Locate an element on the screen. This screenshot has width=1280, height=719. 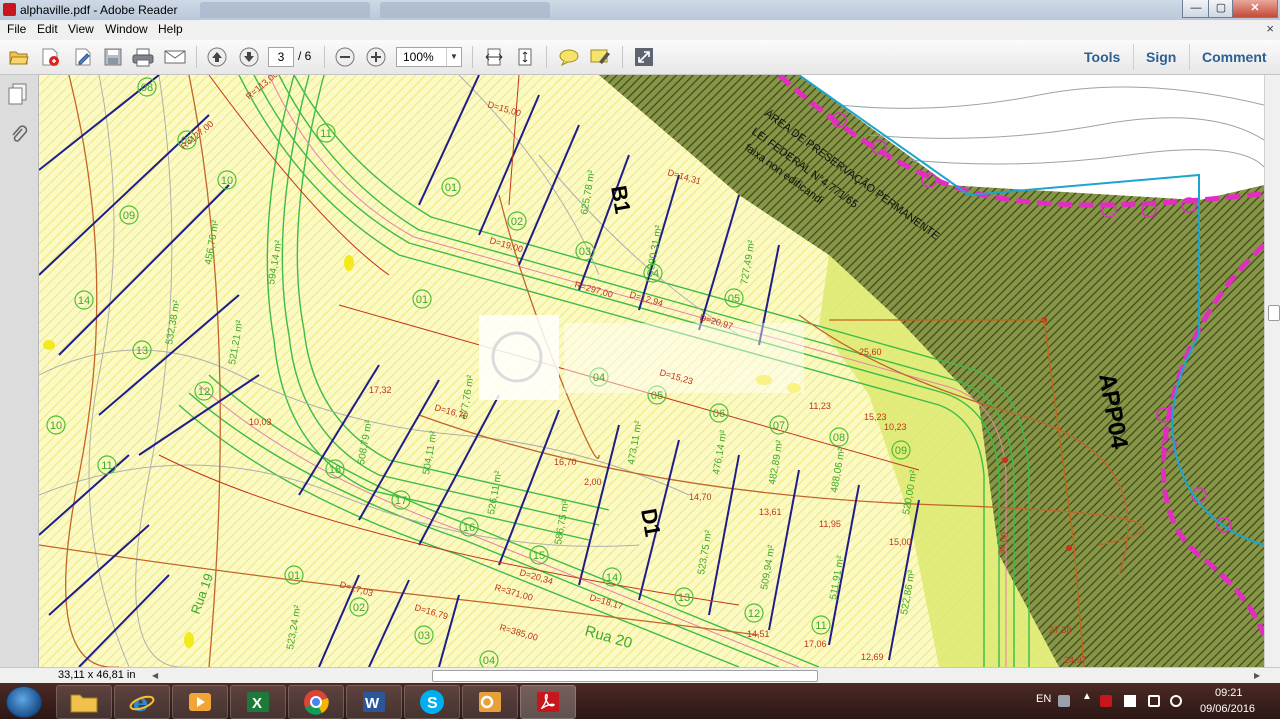
dimension-label: 24,97 is located at coordinates (1075, 660).